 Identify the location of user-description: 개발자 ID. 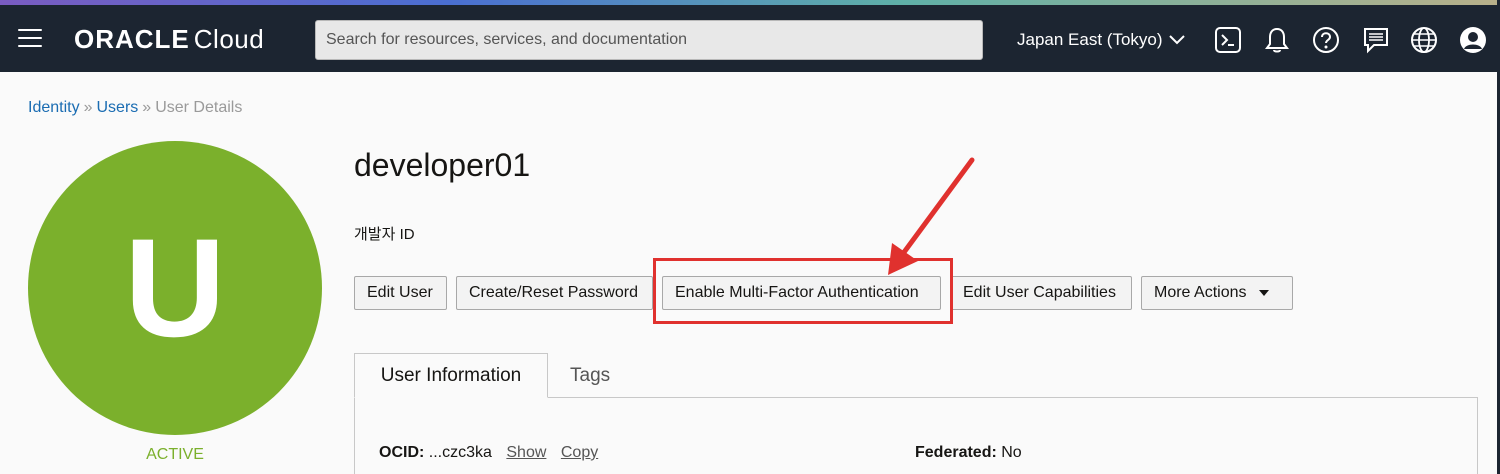
(384, 234).